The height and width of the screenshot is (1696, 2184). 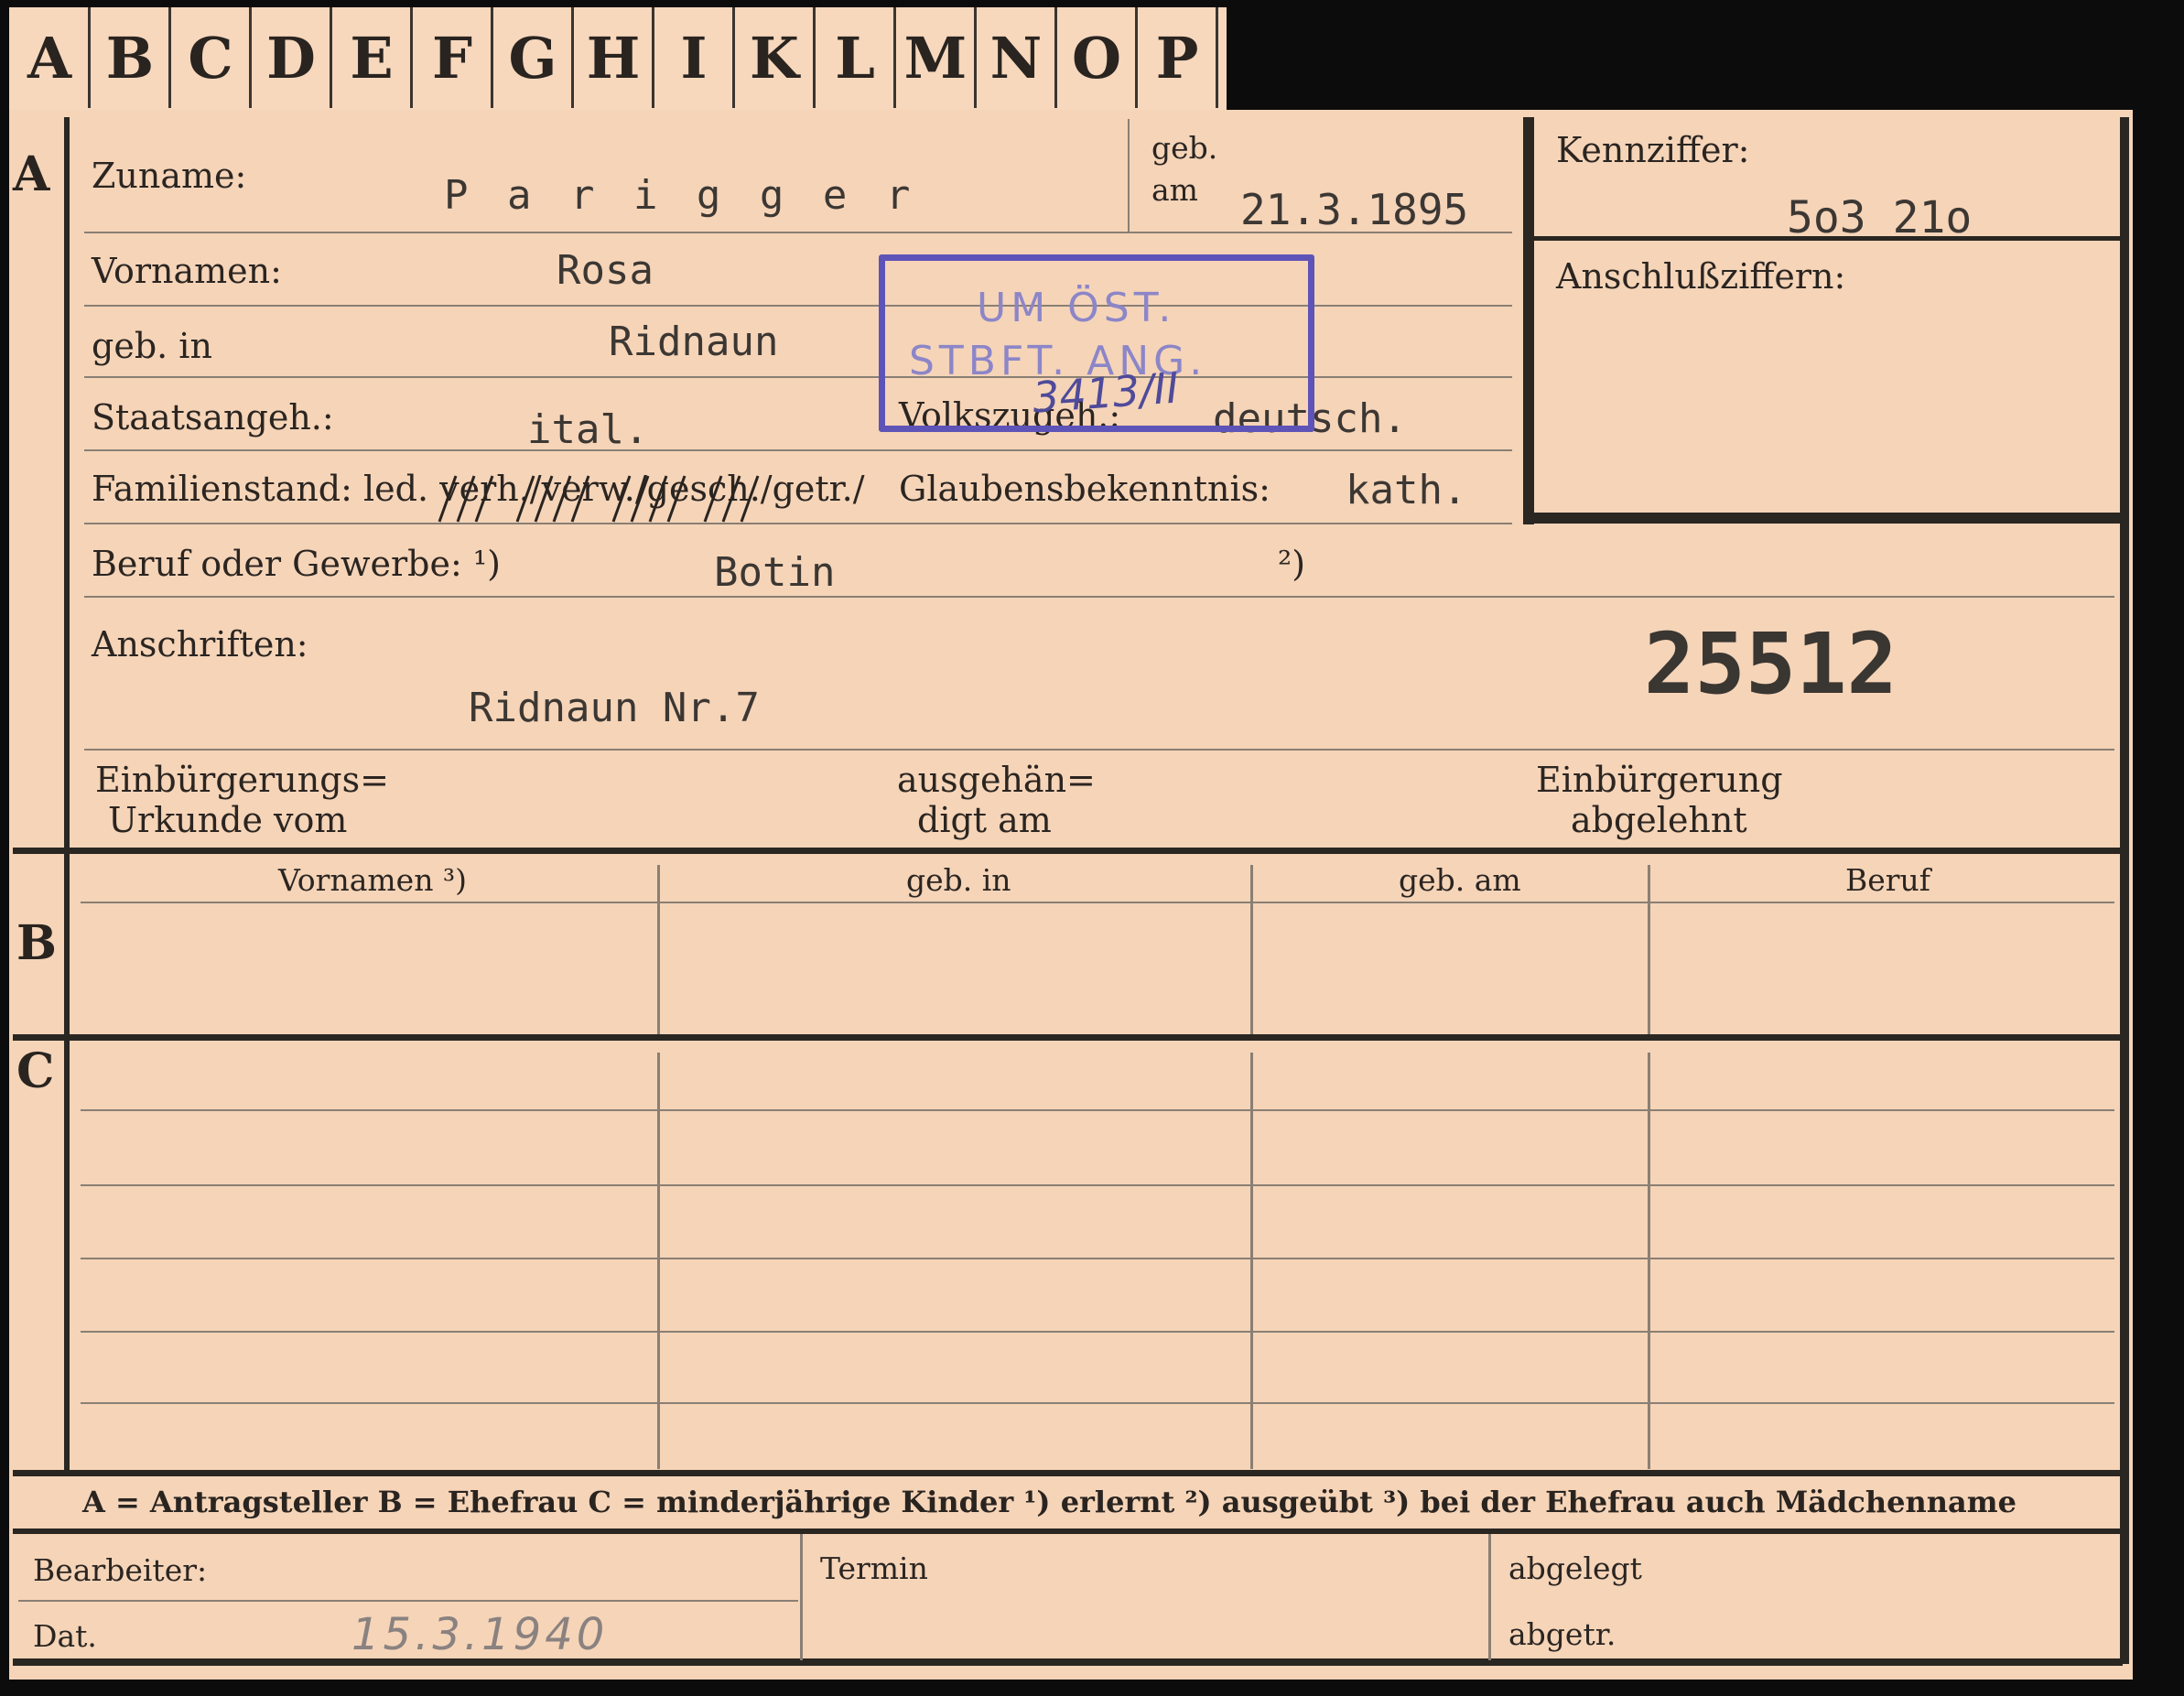 I want to click on naturalization-refused-label-1: Einbürgerung, so click(x=1659, y=780).